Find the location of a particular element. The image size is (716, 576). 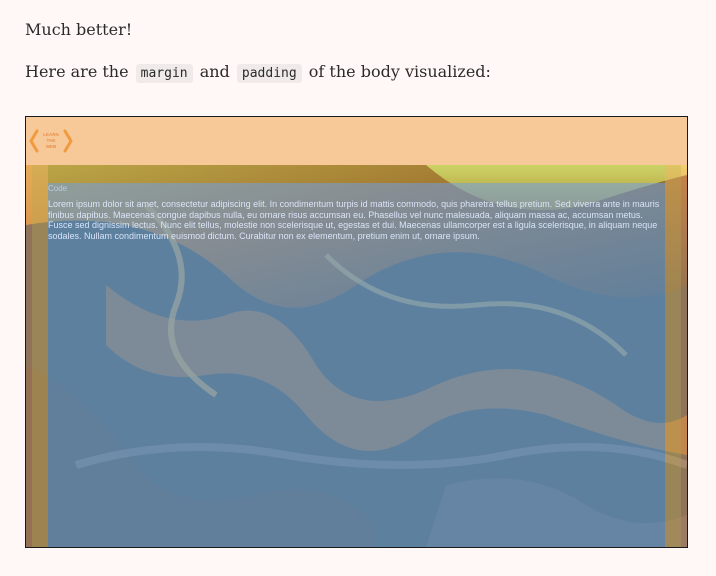

logo-line-3: WEB is located at coordinates (51, 146).